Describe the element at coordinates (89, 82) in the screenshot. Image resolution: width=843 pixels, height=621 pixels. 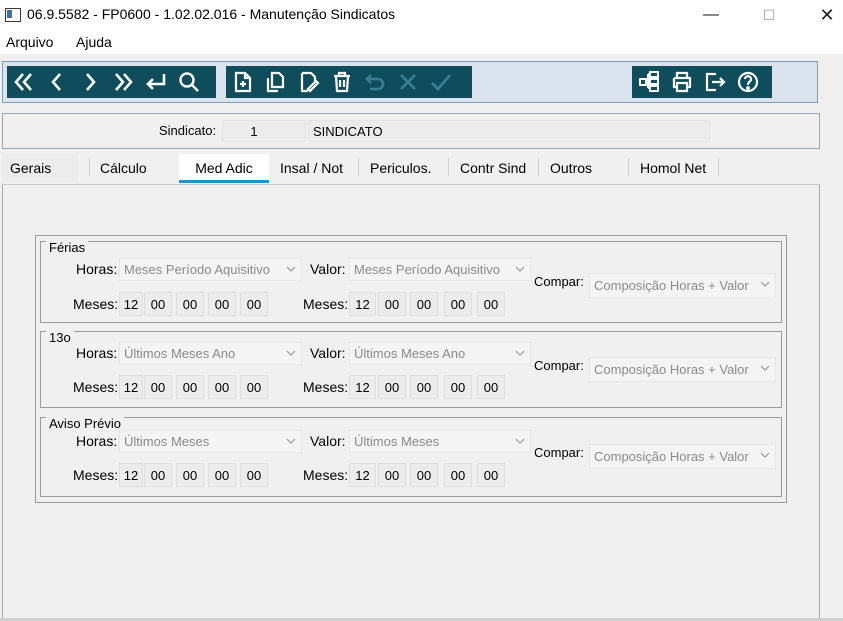
I see `next-record-icon` at that location.